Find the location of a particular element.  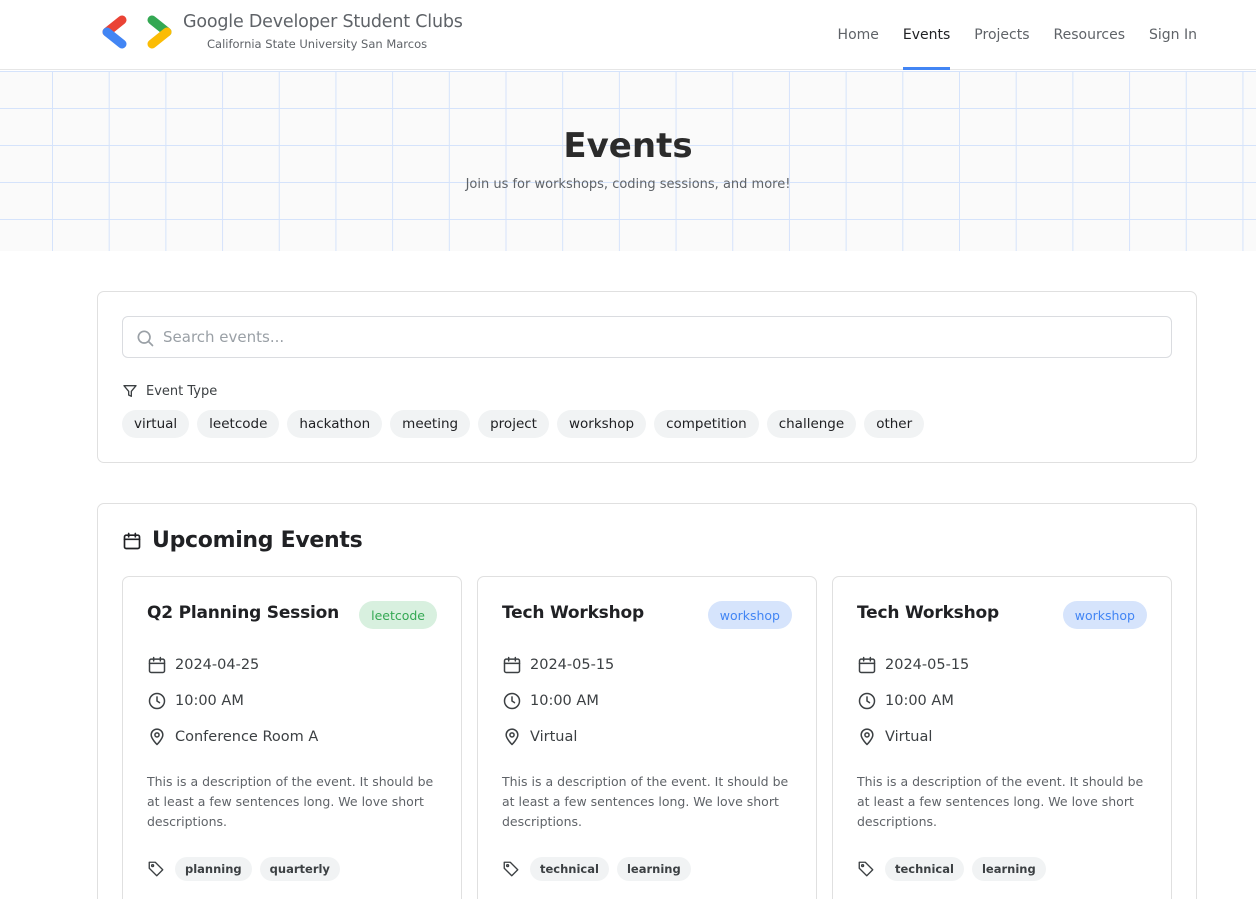

nav-events: Events is located at coordinates (926, 35).